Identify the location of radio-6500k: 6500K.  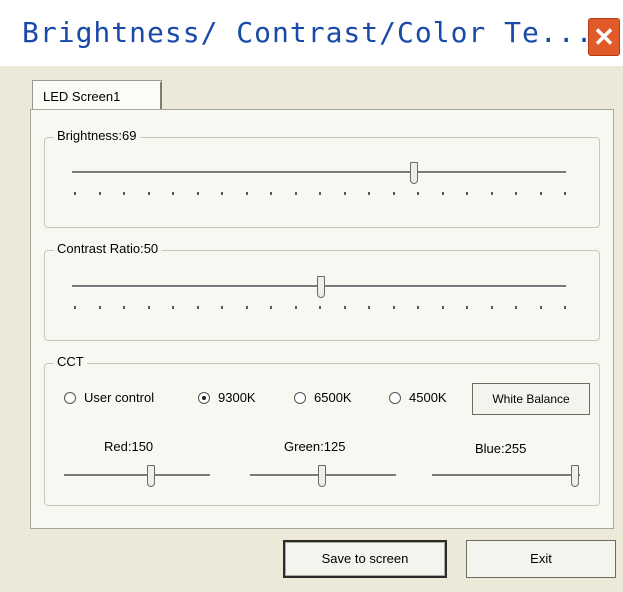
(323, 397).